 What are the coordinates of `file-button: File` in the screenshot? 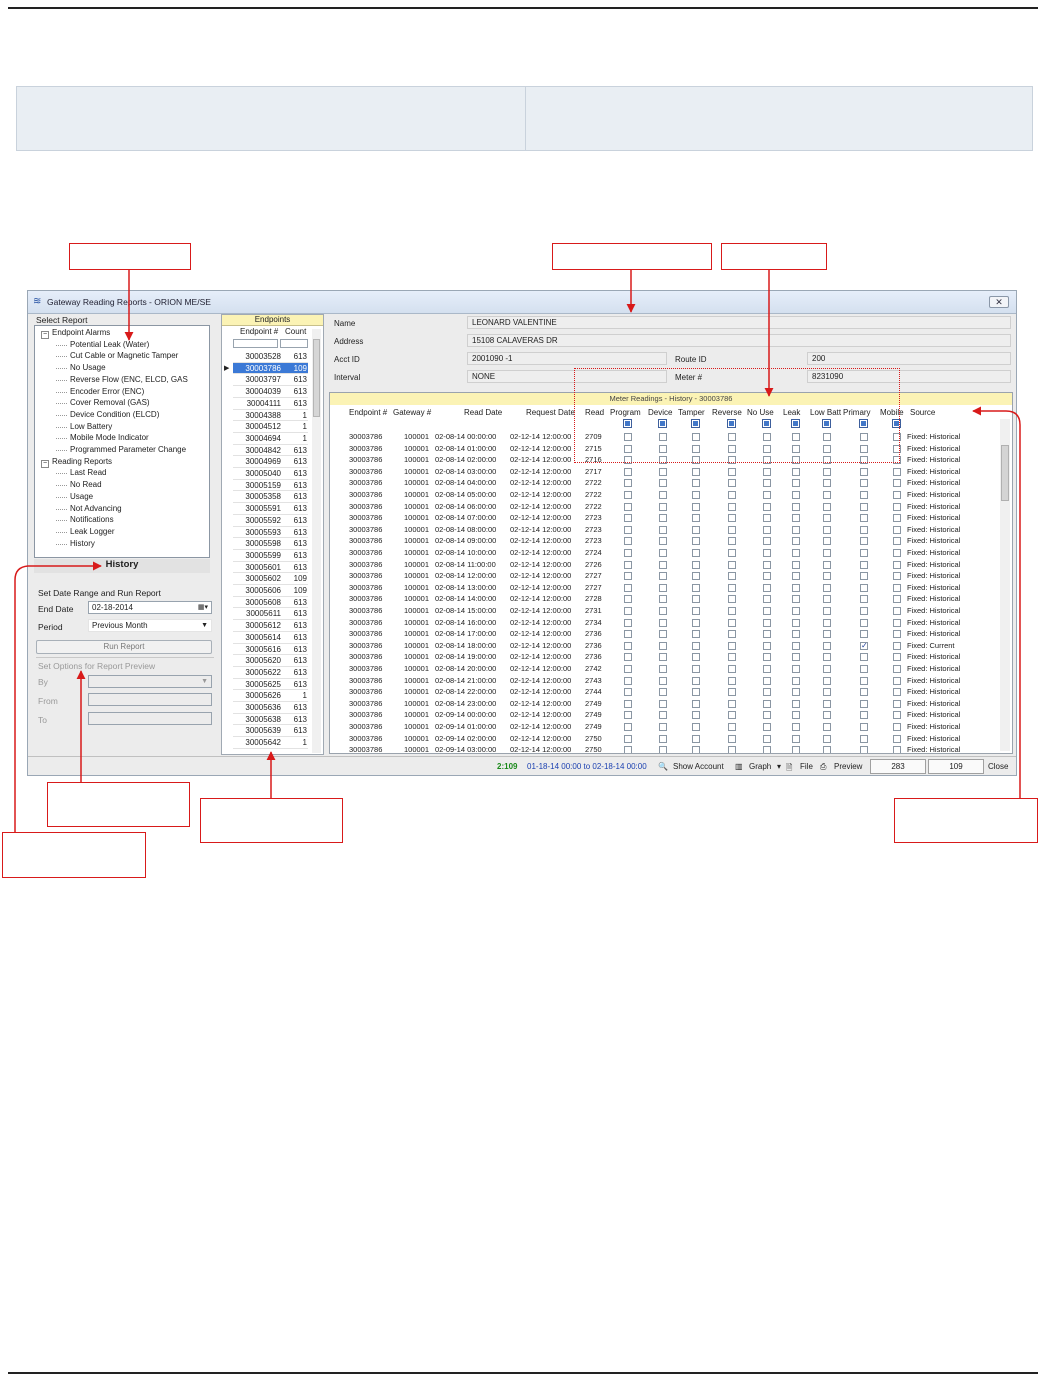 It's located at (806, 766).